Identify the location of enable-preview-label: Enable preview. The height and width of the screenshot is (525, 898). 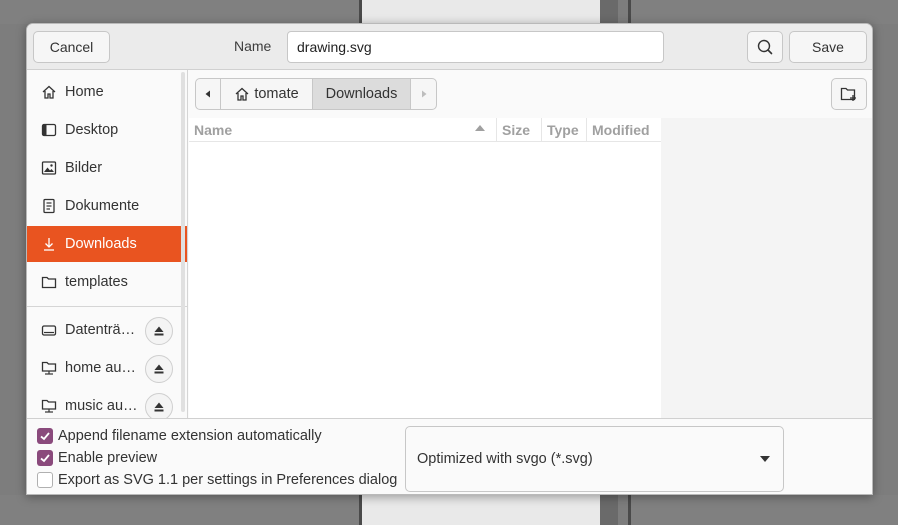
(108, 458).